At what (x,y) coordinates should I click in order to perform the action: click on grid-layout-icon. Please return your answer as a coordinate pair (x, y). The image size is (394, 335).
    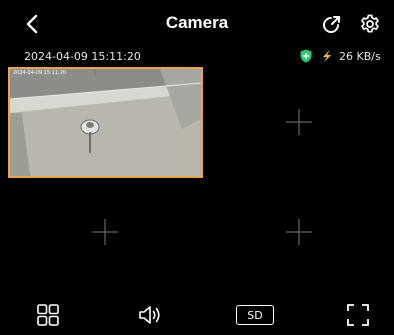
    Looking at the image, I should click on (48, 315).